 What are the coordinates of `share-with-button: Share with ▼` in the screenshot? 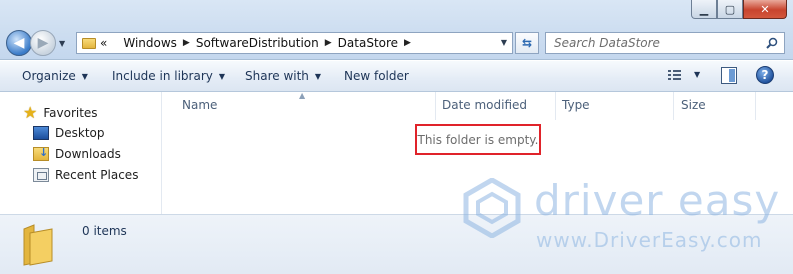 It's located at (283, 76).